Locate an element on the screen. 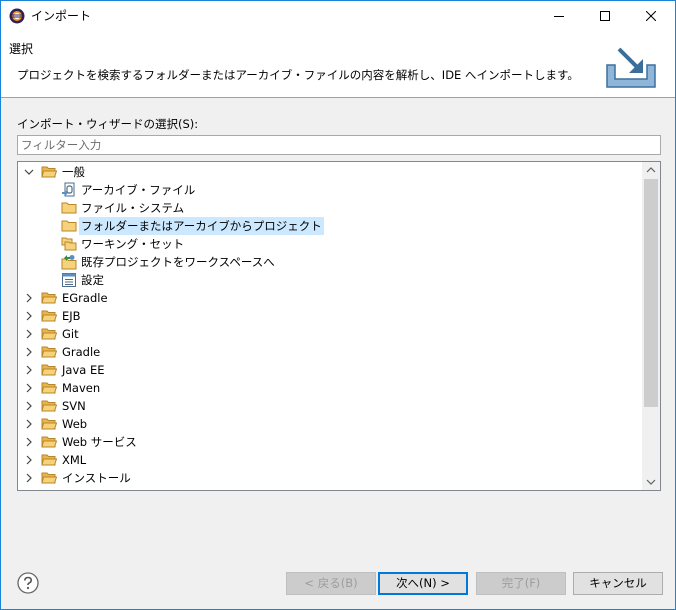  tree-item-category: Web is located at coordinates (330, 424).